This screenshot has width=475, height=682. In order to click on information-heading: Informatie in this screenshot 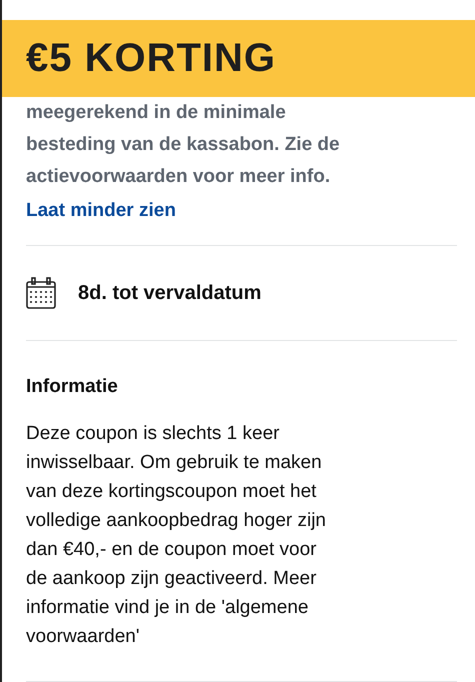, I will do `click(72, 386)`.